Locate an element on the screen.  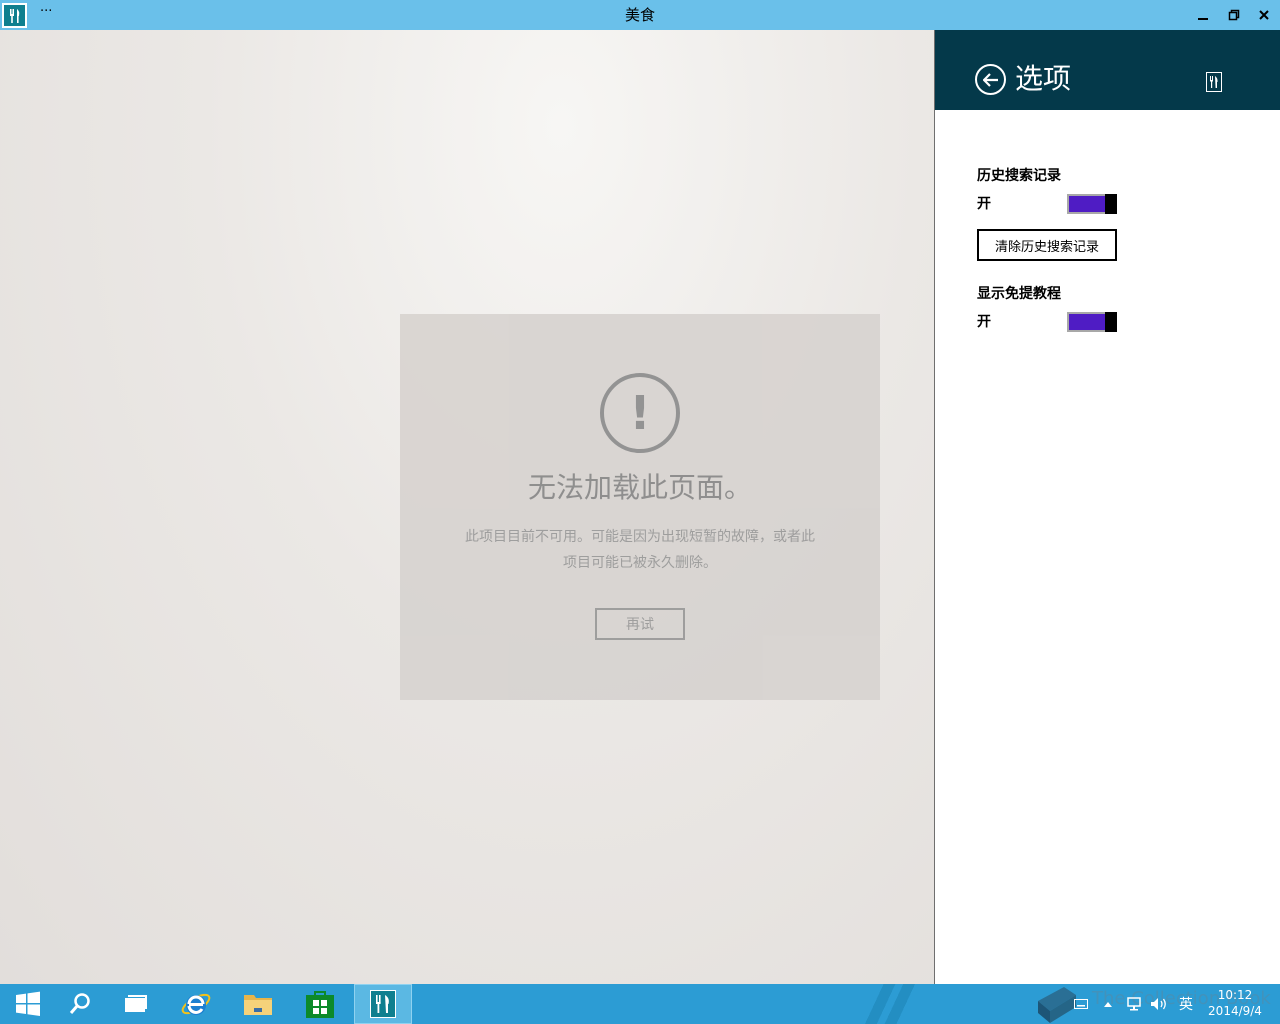
clock-time: 10:12 is located at coordinates (1235, 995).